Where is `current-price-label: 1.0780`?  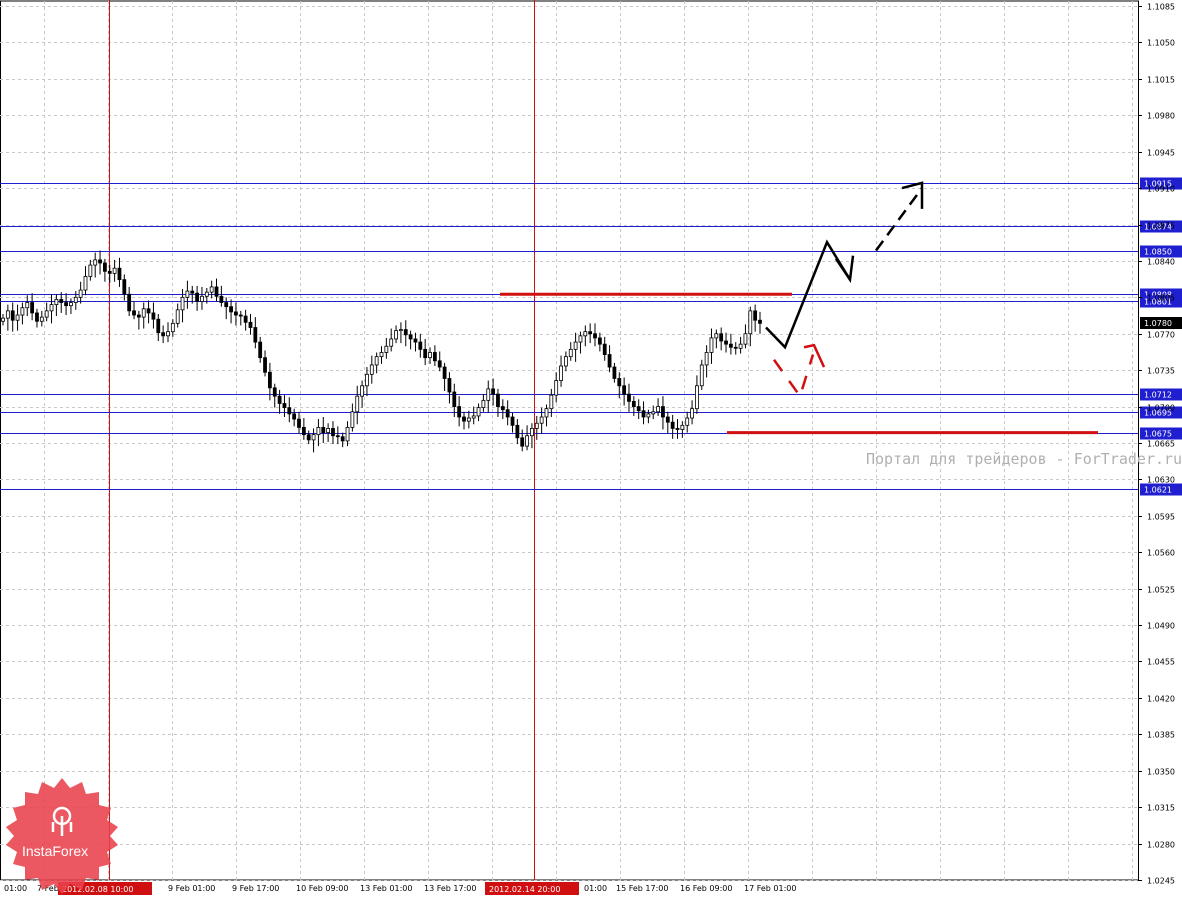 current-price-label: 1.0780 is located at coordinates (1158, 323).